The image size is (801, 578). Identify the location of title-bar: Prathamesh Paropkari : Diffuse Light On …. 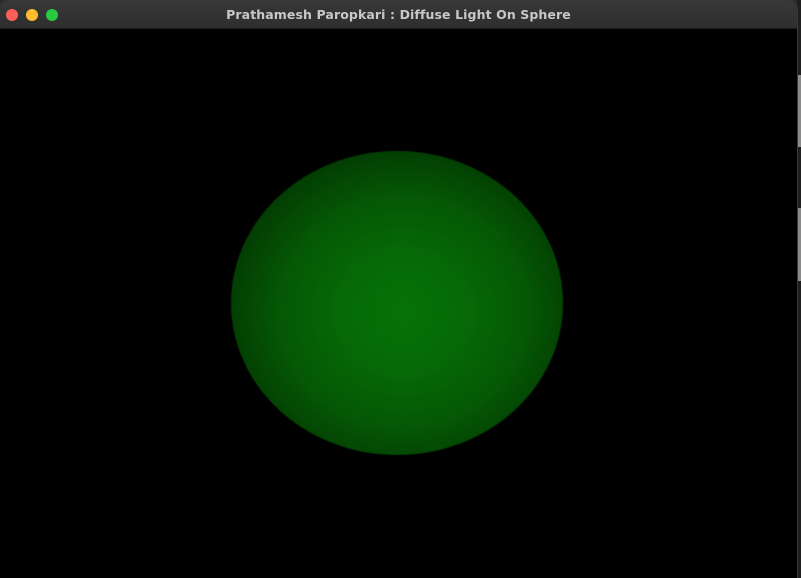
(398, 14).